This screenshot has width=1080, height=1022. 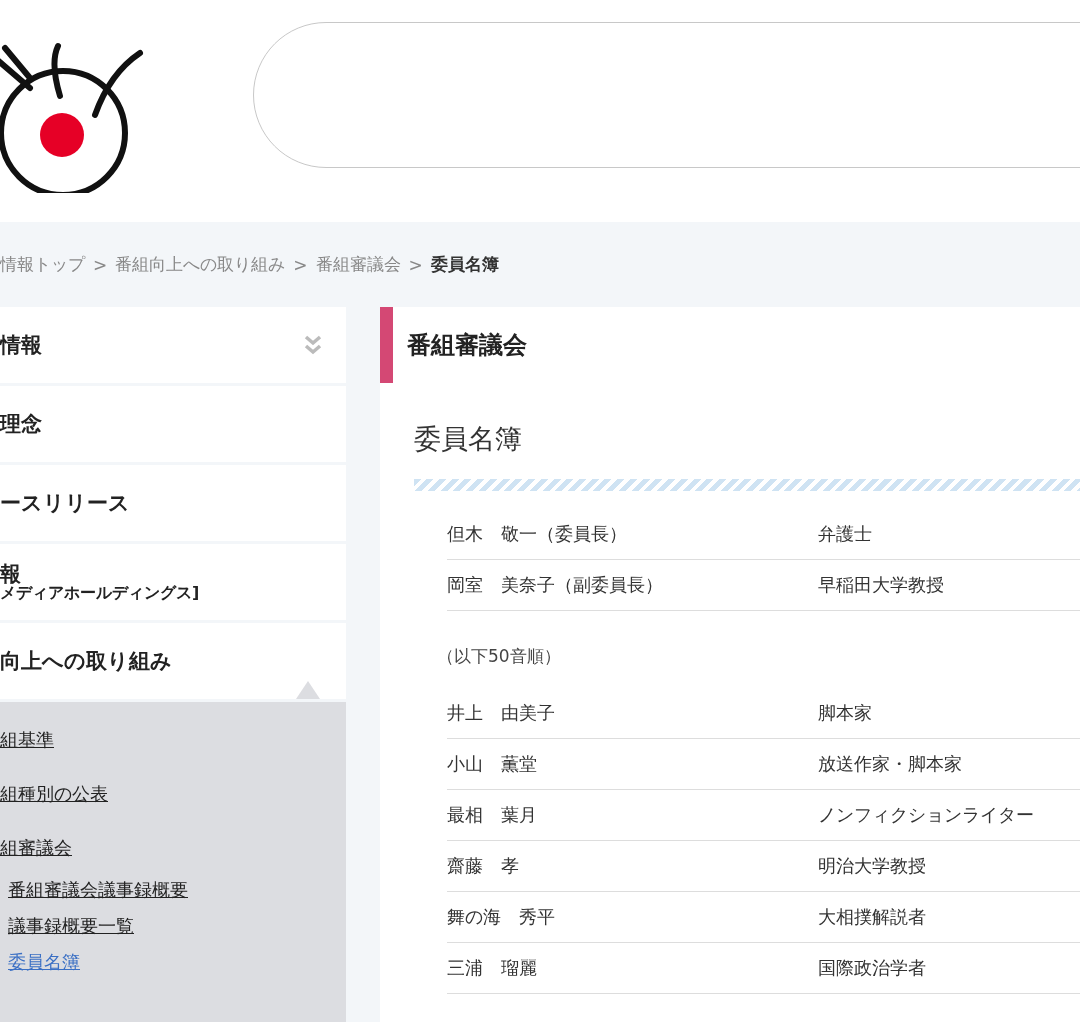 I want to click on current-page-text: 委員名簿, so click(x=464, y=264).